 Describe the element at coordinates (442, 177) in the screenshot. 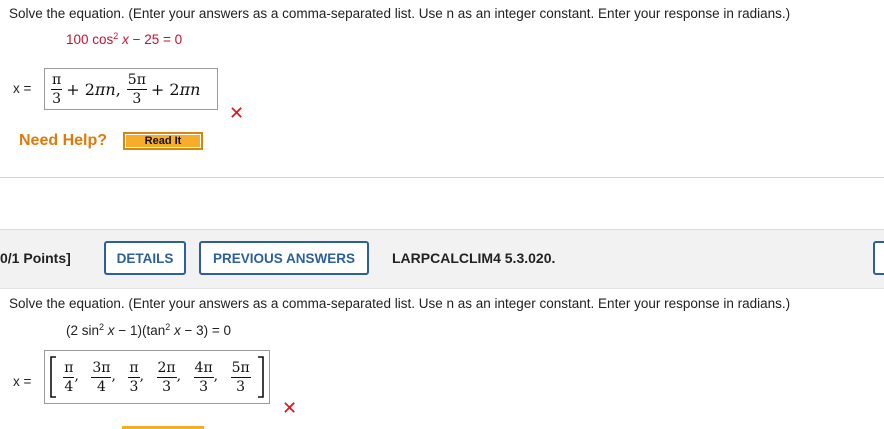

I see `section-divider` at that location.